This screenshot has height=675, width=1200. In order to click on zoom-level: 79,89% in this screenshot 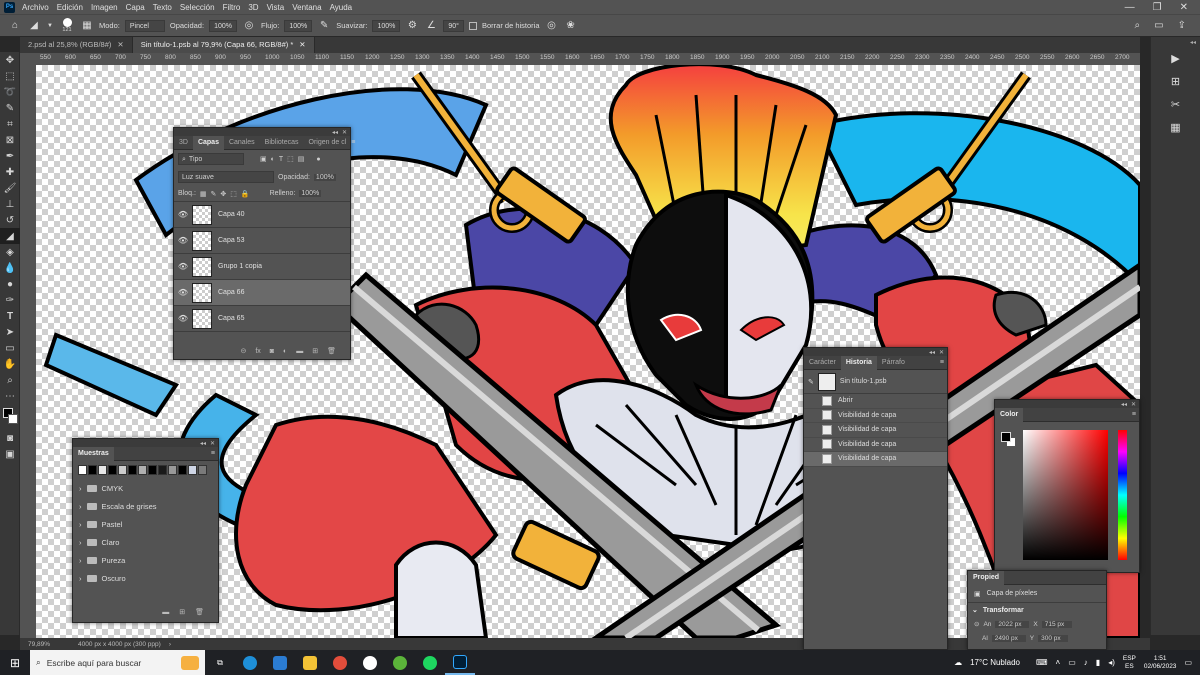, I will do `click(39, 644)`.